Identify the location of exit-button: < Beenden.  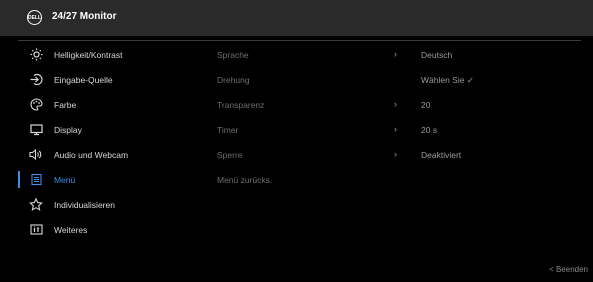
(568, 269).